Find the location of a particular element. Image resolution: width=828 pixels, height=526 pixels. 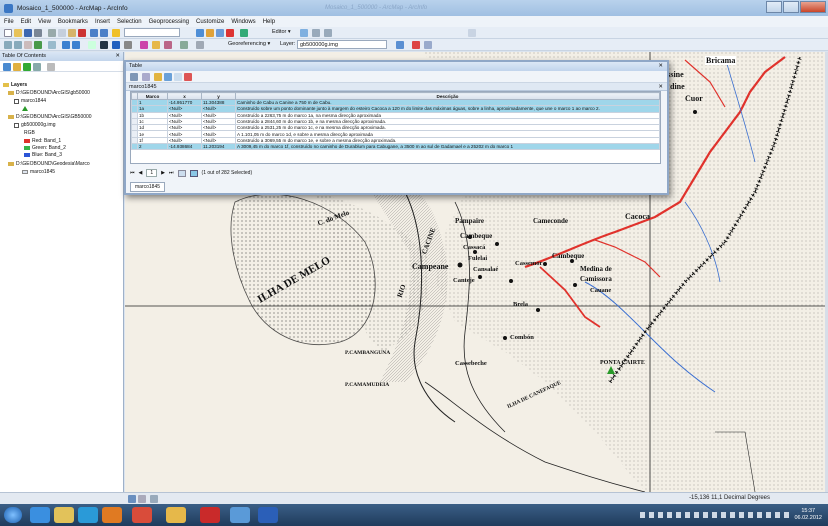

toc-group-2: D:\GEOBOUND\ArcGIS\GB50000 is located at coordinates (50, 117).